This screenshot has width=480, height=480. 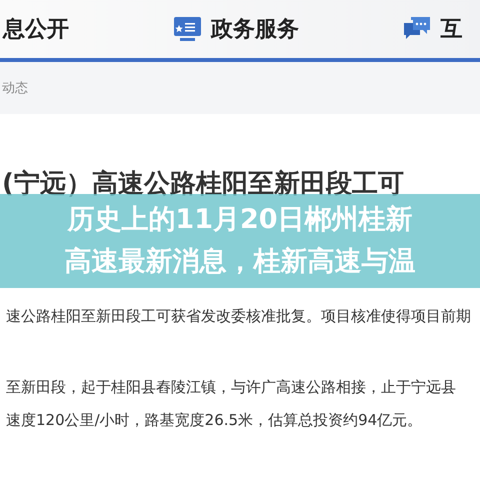 I want to click on banner-title: 历史上的11月20日郴州桂新, so click(x=240, y=220).